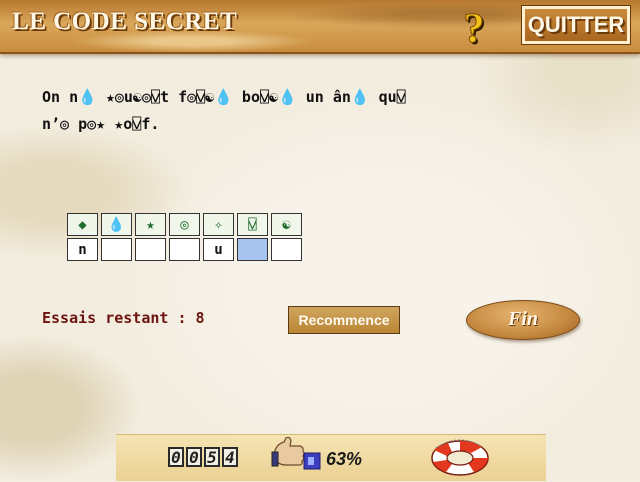  Describe the element at coordinates (218, 249) in the screenshot. I see `answer-cell: u` at that location.